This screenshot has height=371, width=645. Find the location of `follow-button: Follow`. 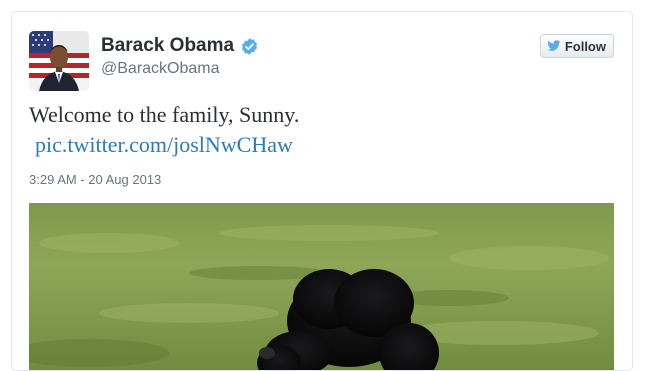

follow-button: Follow is located at coordinates (576, 46).